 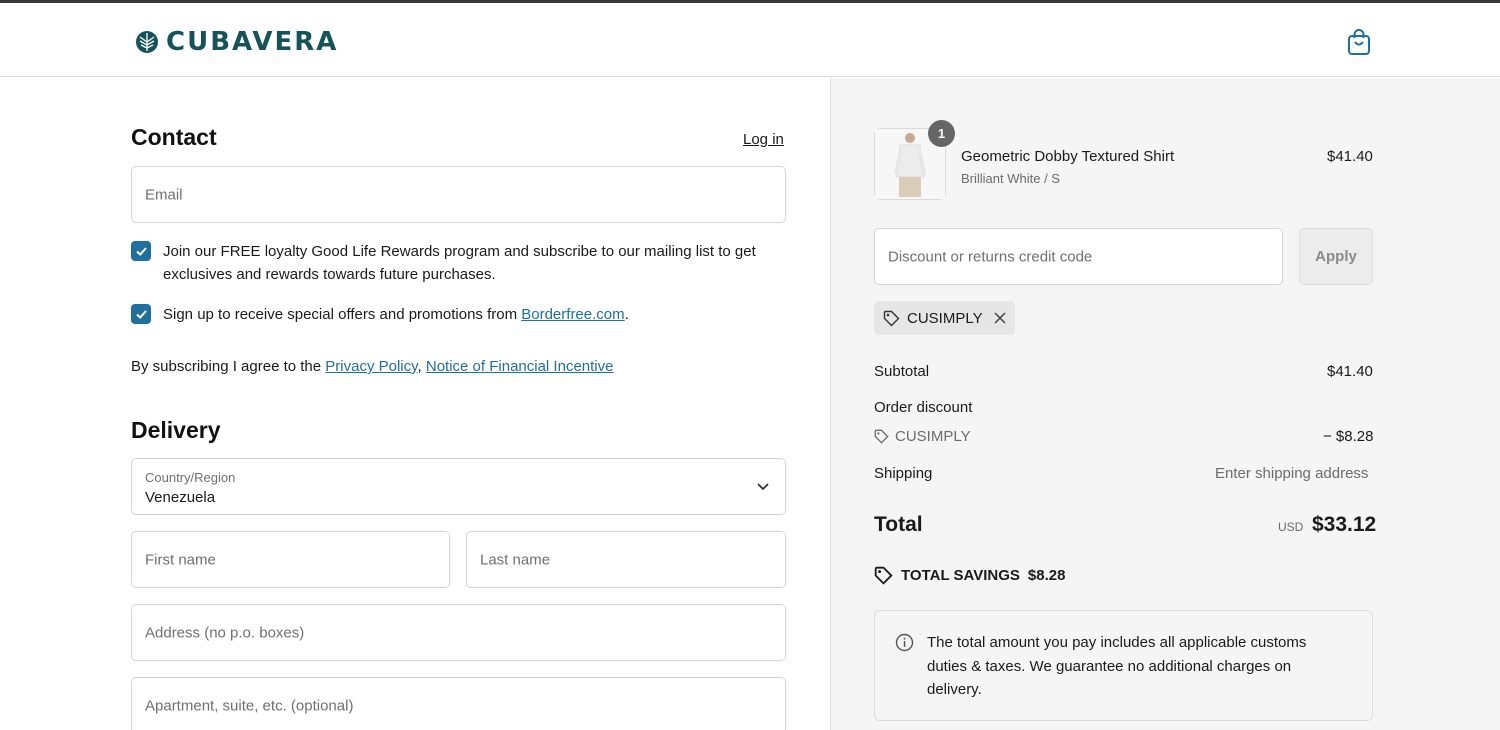 What do you see at coordinates (458, 632) in the screenshot?
I see `address-field: Address (no p.o. boxes)` at bounding box center [458, 632].